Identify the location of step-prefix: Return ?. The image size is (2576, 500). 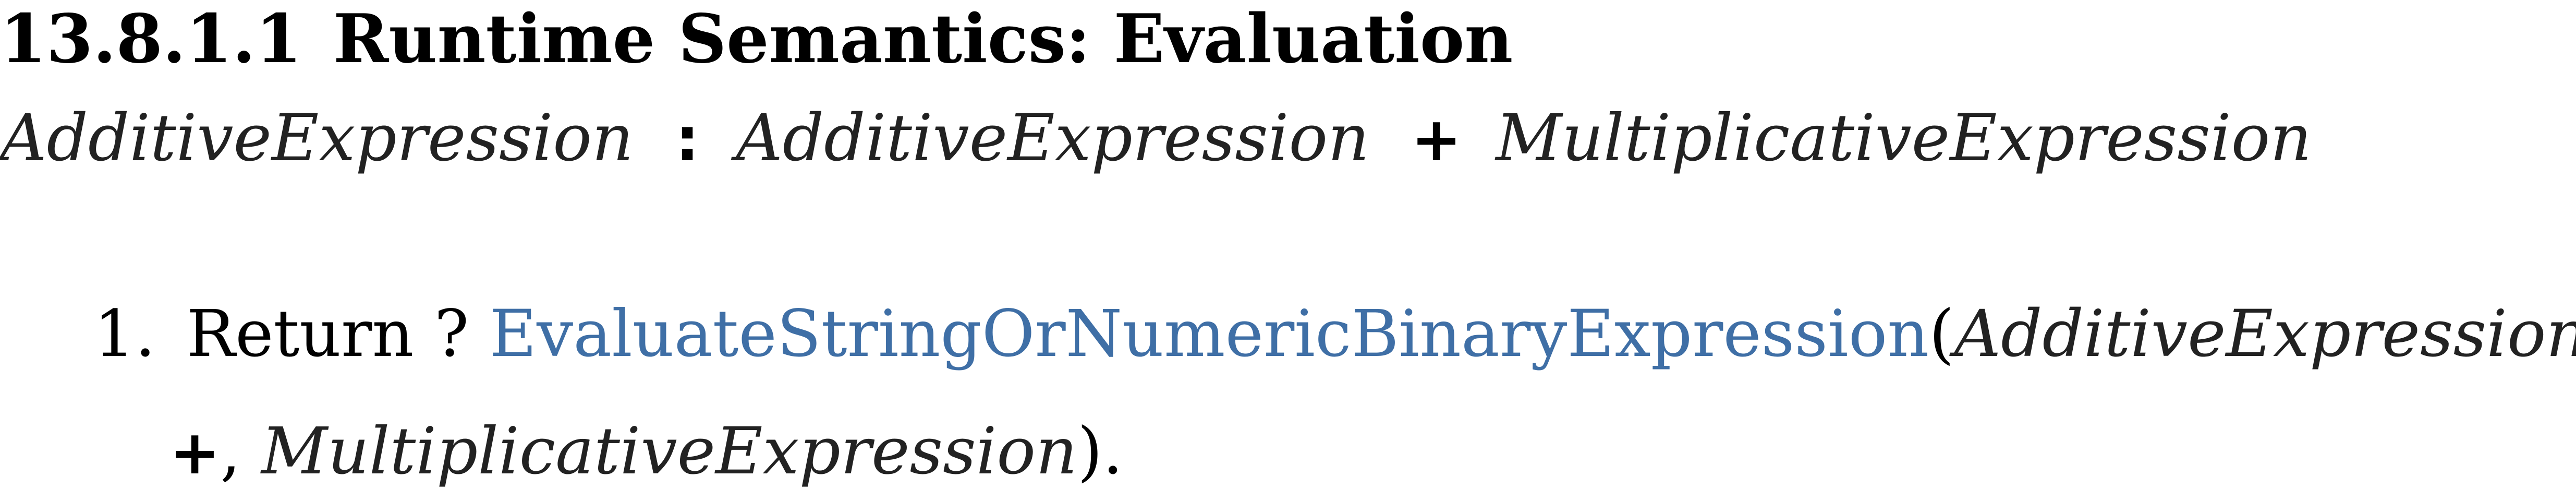
(327, 334).